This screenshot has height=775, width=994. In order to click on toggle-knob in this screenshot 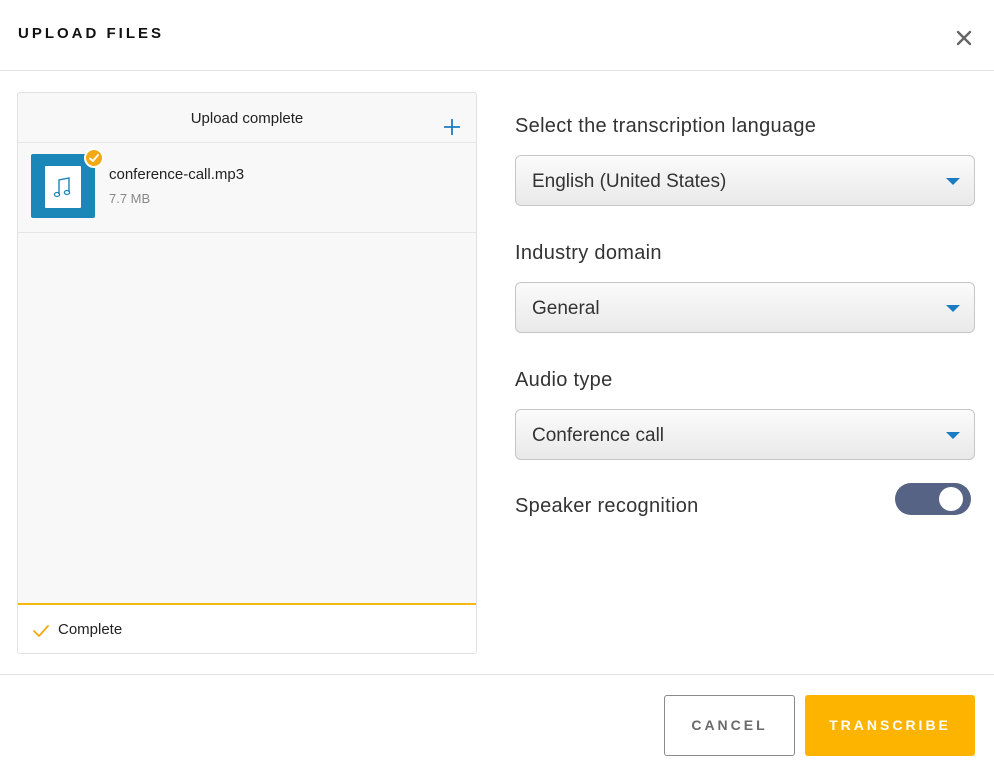, I will do `click(951, 499)`.